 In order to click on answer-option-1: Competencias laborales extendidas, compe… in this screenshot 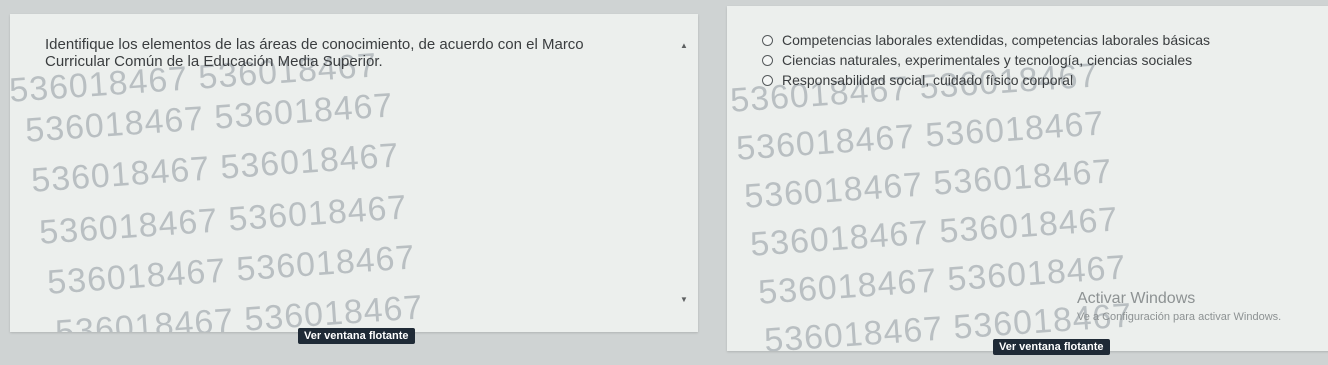, I will do `click(986, 40)`.